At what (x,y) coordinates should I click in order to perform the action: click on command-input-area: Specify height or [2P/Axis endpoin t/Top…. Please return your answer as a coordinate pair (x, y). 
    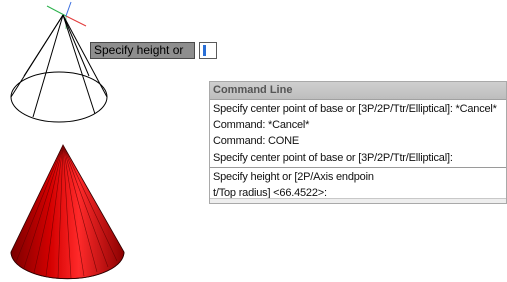
    Looking at the image, I should click on (358, 184).